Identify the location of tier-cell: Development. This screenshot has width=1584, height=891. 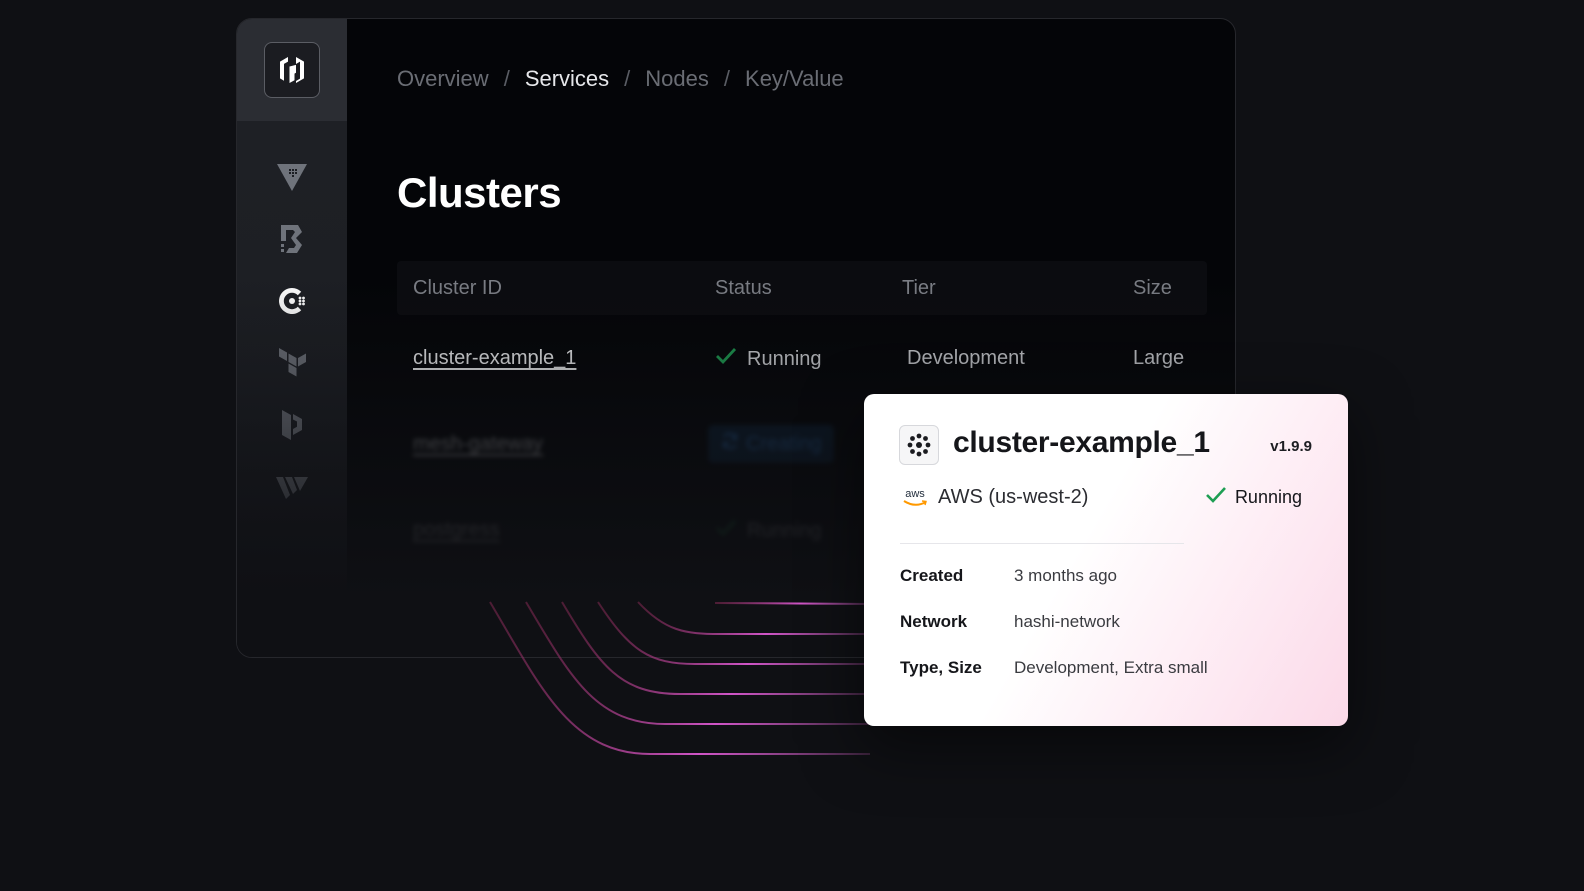
(966, 358).